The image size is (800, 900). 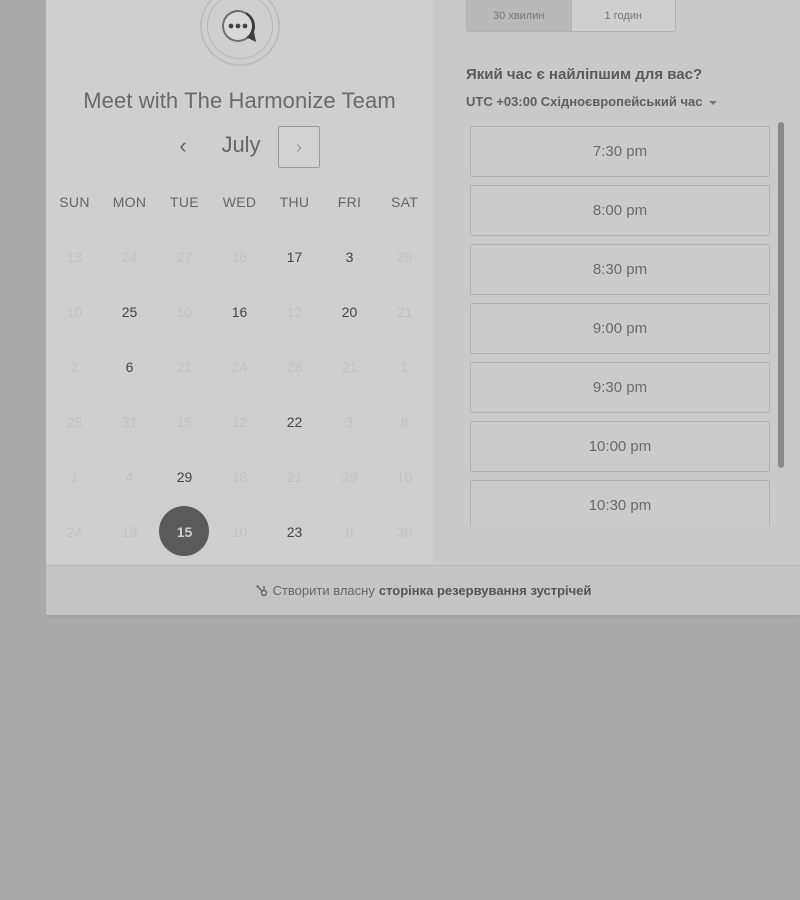 What do you see at coordinates (620, 151) in the screenshot?
I see `time-slot-button: 7:30 pm` at bounding box center [620, 151].